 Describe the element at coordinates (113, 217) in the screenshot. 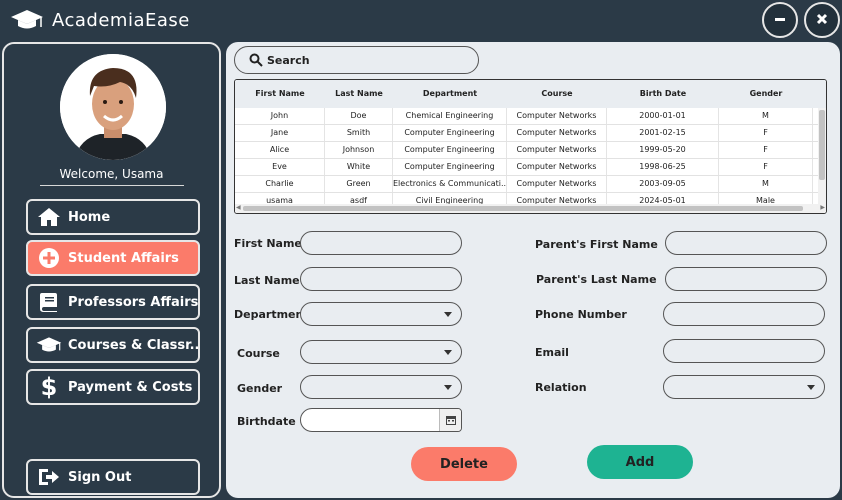

I see `nav-home-button: Home` at that location.